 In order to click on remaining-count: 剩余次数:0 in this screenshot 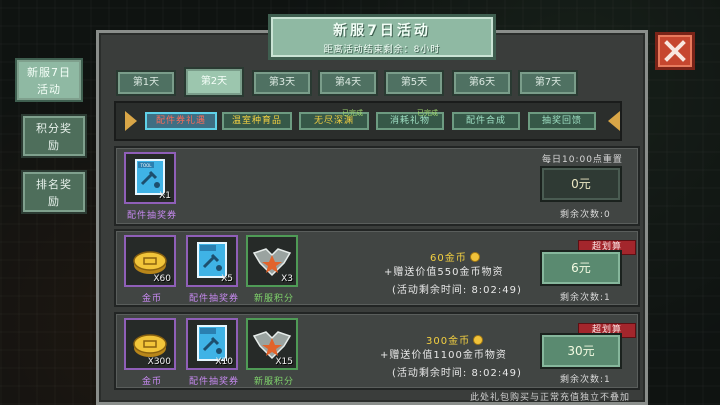, I will do `click(585, 215)`.